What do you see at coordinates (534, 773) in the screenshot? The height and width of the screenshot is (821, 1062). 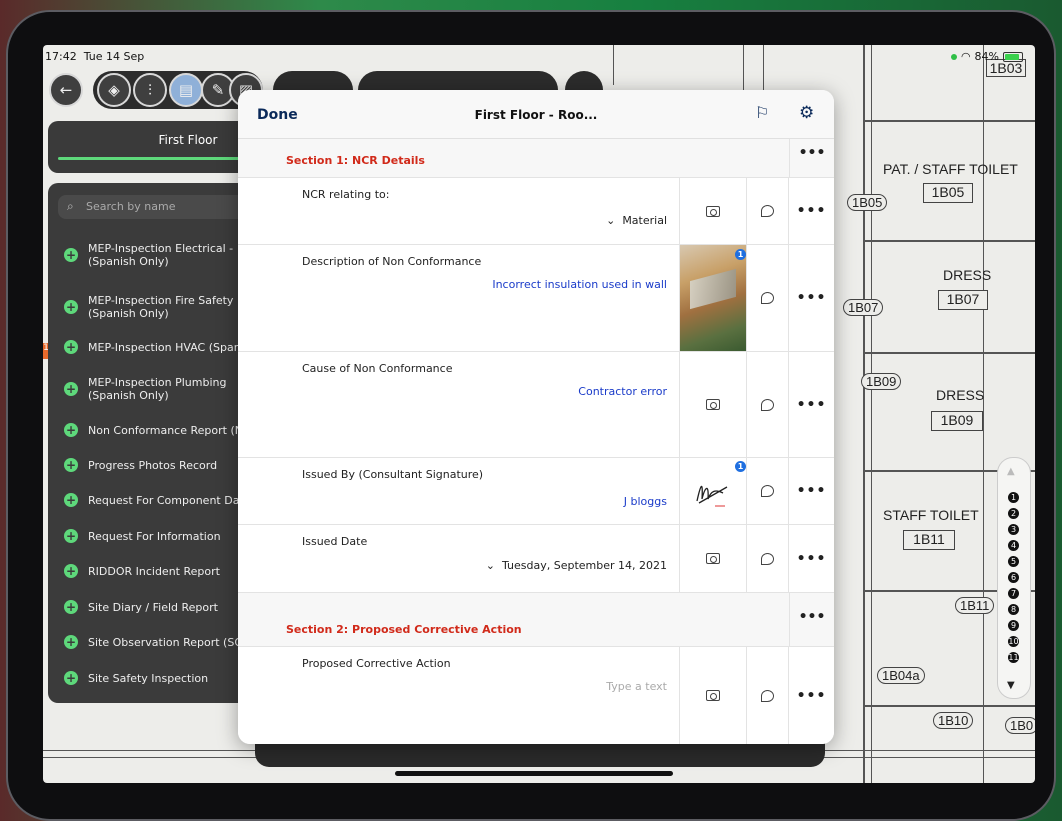 I see `home-indicator` at bounding box center [534, 773].